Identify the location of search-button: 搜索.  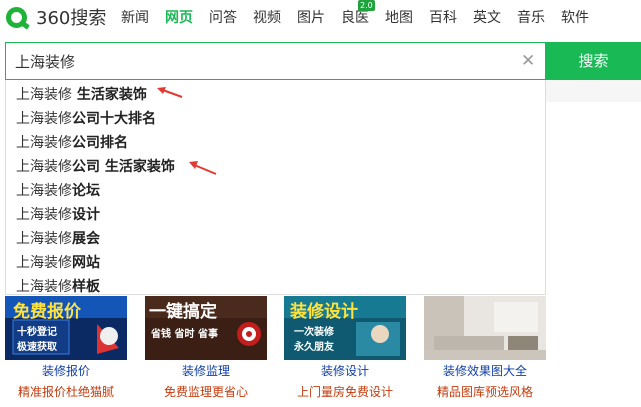
(593, 61).